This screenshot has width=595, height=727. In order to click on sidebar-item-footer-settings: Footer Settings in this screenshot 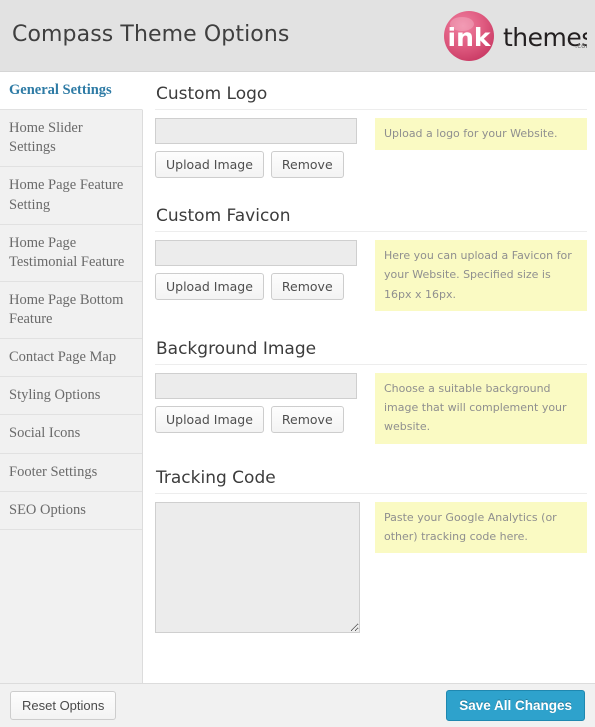, I will do `click(71, 473)`.